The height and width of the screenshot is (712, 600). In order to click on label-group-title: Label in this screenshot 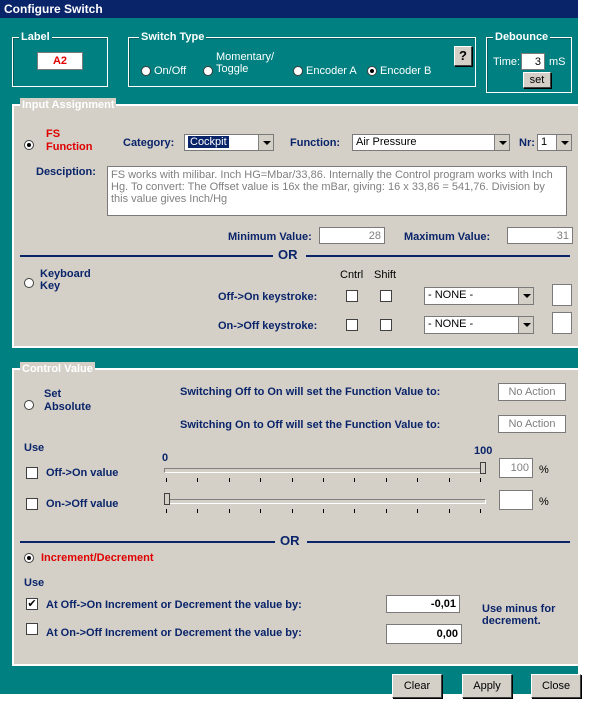, I will do `click(35, 37)`.